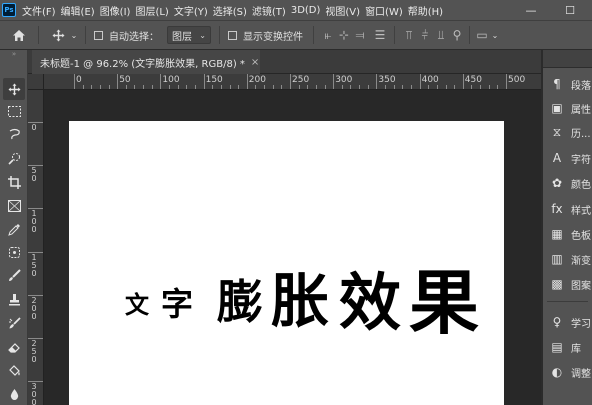  Describe the element at coordinates (557, 347) in the screenshot. I see `libraries-icon: ▤` at that location.